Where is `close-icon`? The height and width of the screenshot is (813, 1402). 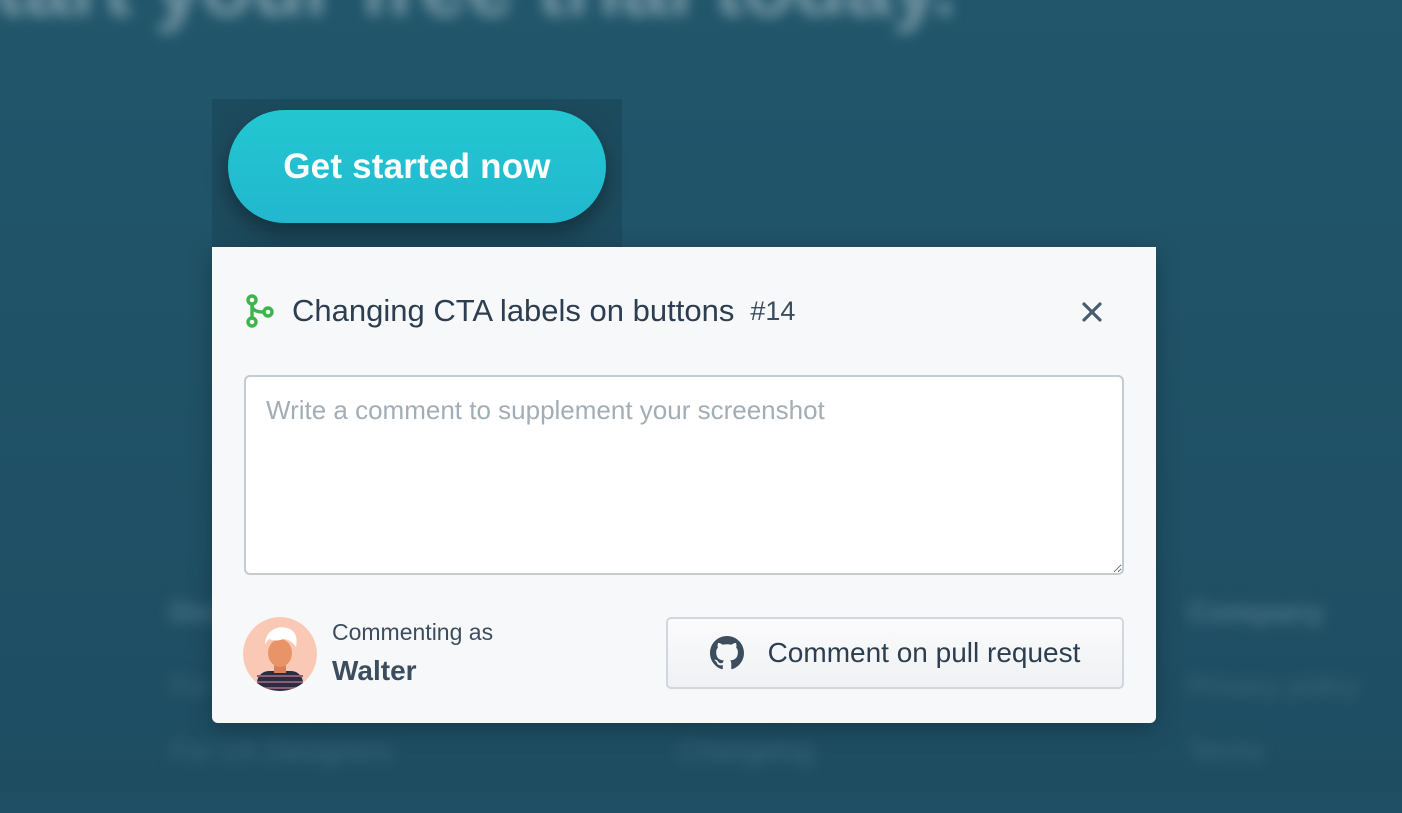 close-icon is located at coordinates (1092, 312).